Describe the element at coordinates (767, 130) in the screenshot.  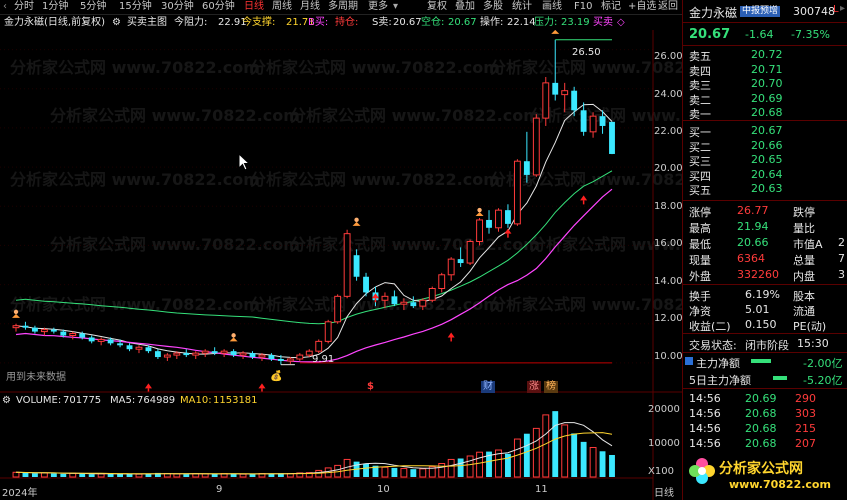
I see `bid-price: 20.67` at that location.